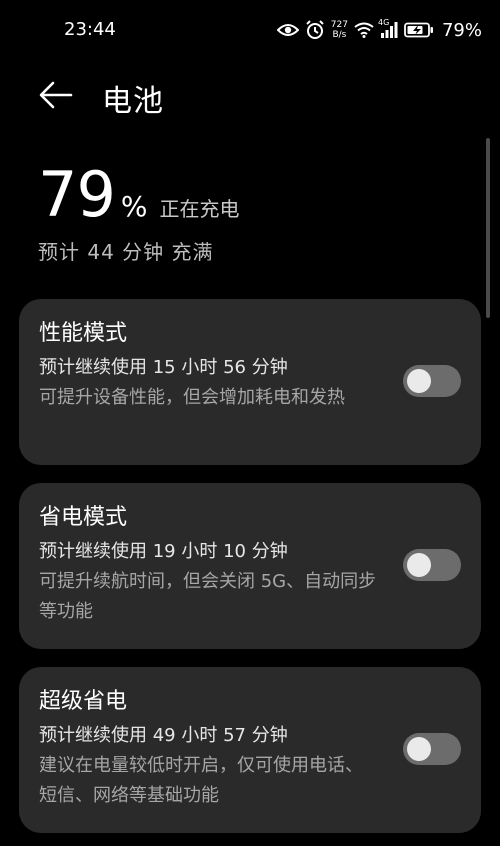 The image size is (500, 846). I want to click on card-title: 超级省电, so click(83, 701).